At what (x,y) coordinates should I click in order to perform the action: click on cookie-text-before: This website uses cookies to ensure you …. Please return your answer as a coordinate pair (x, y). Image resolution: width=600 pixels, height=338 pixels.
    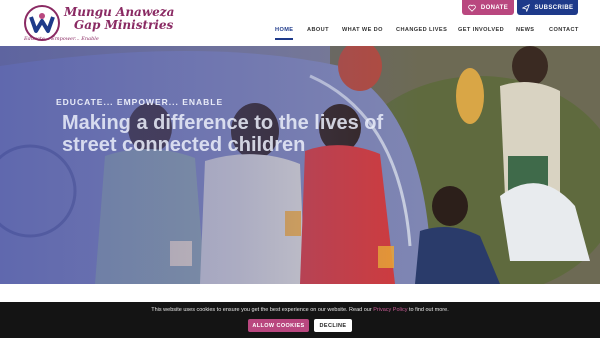
    Looking at the image, I should click on (262, 310).